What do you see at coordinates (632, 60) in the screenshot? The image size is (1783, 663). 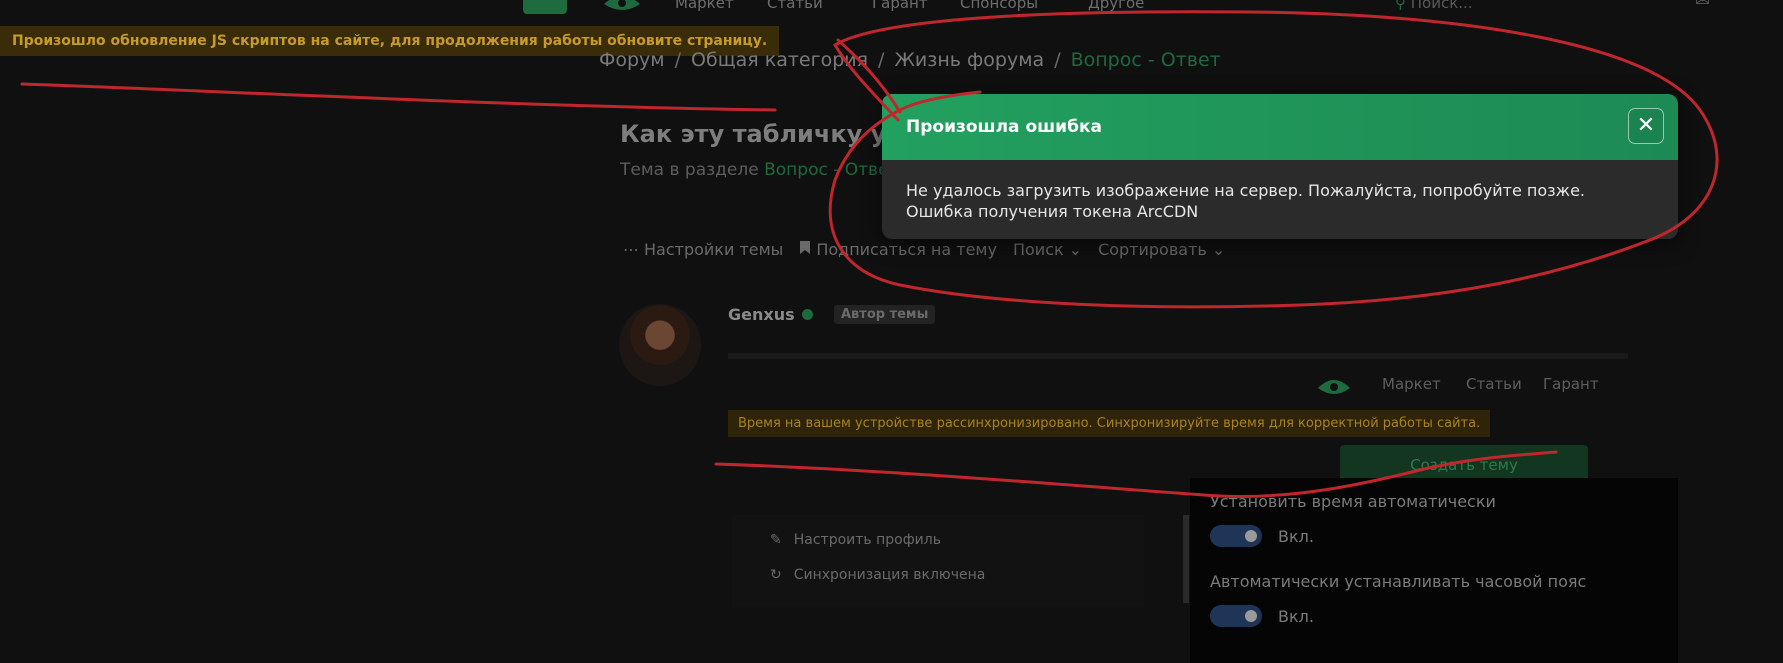 I see `breadcrumb-forum: Форум` at bounding box center [632, 60].